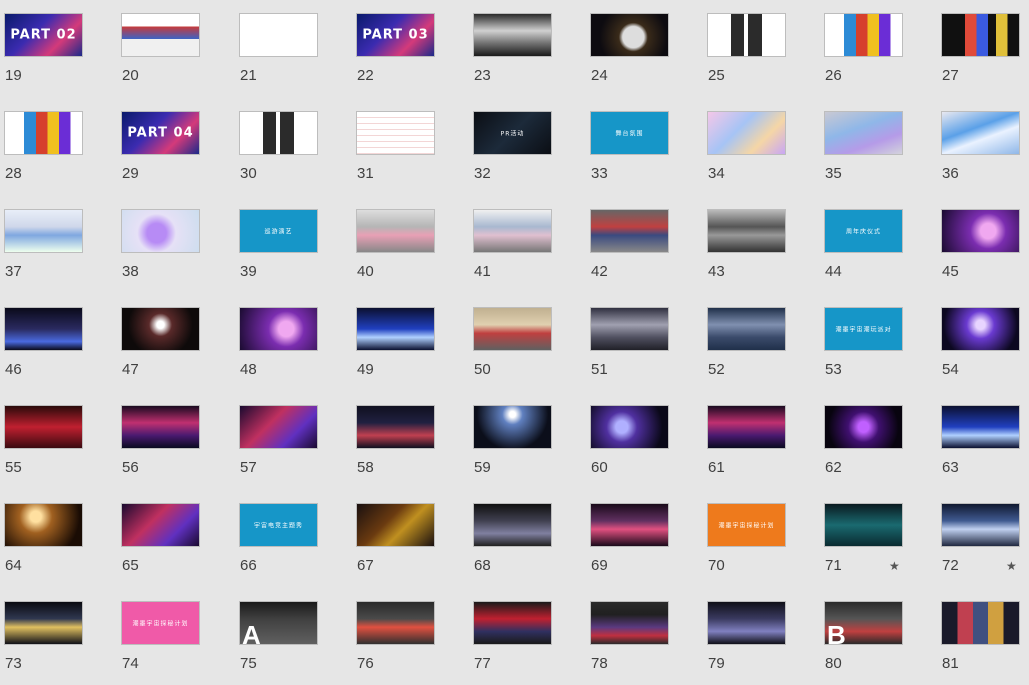 The height and width of the screenshot is (685, 1029). I want to click on slide-item: 潮墨宇宙潮玩派对 53, so click(870, 339).